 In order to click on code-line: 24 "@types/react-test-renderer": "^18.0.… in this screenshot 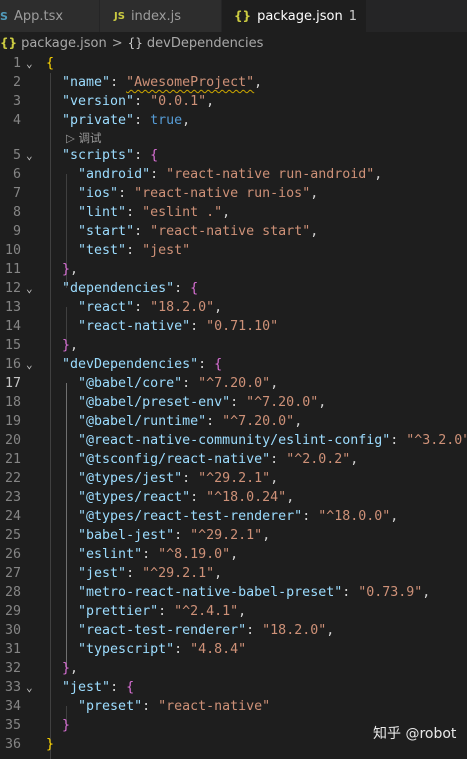, I will do `click(233, 516)`.